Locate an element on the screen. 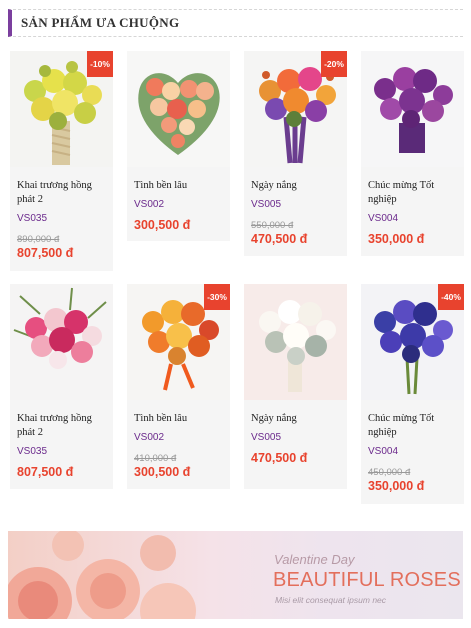  product-card: -20% Ngày nắng VS005 550,000 đ 470,500 đ is located at coordinates (295, 153).